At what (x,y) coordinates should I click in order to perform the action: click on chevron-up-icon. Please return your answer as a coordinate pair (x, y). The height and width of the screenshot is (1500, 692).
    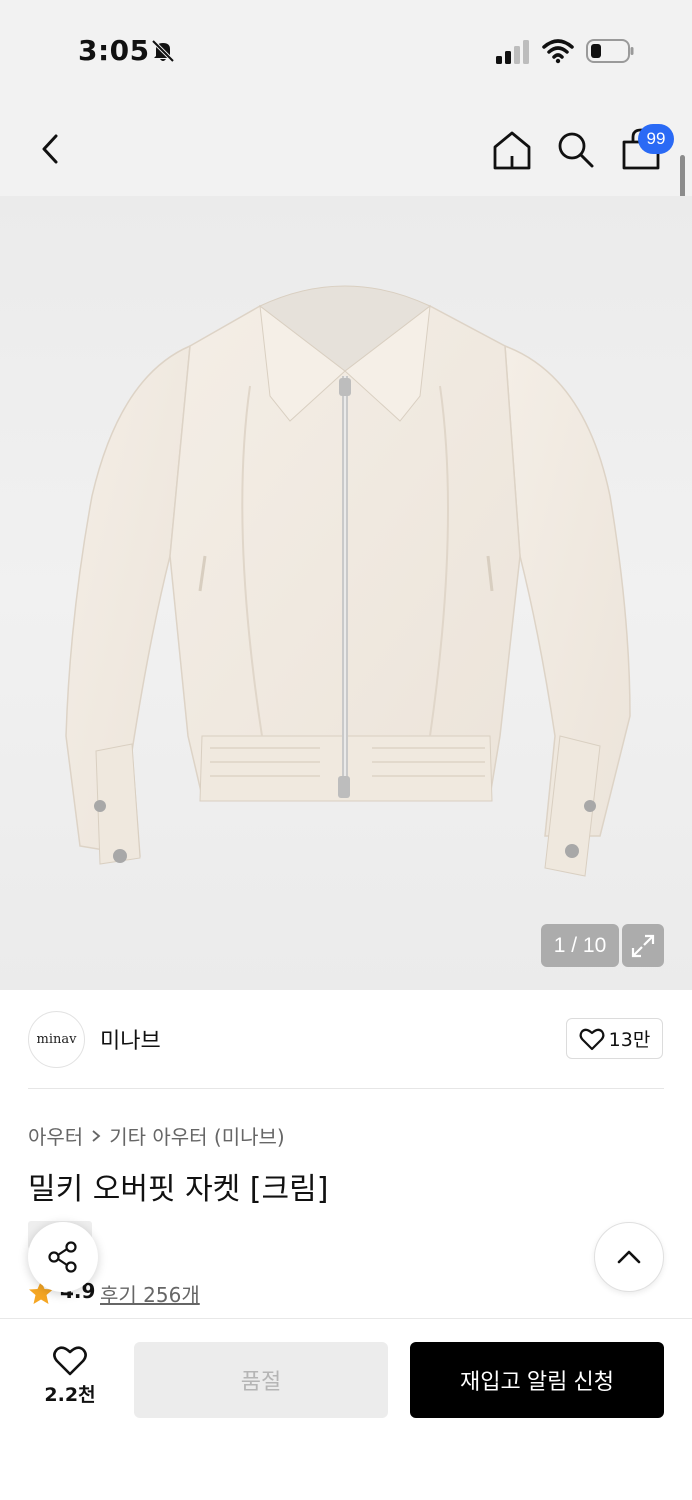
    Looking at the image, I should click on (629, 1257).